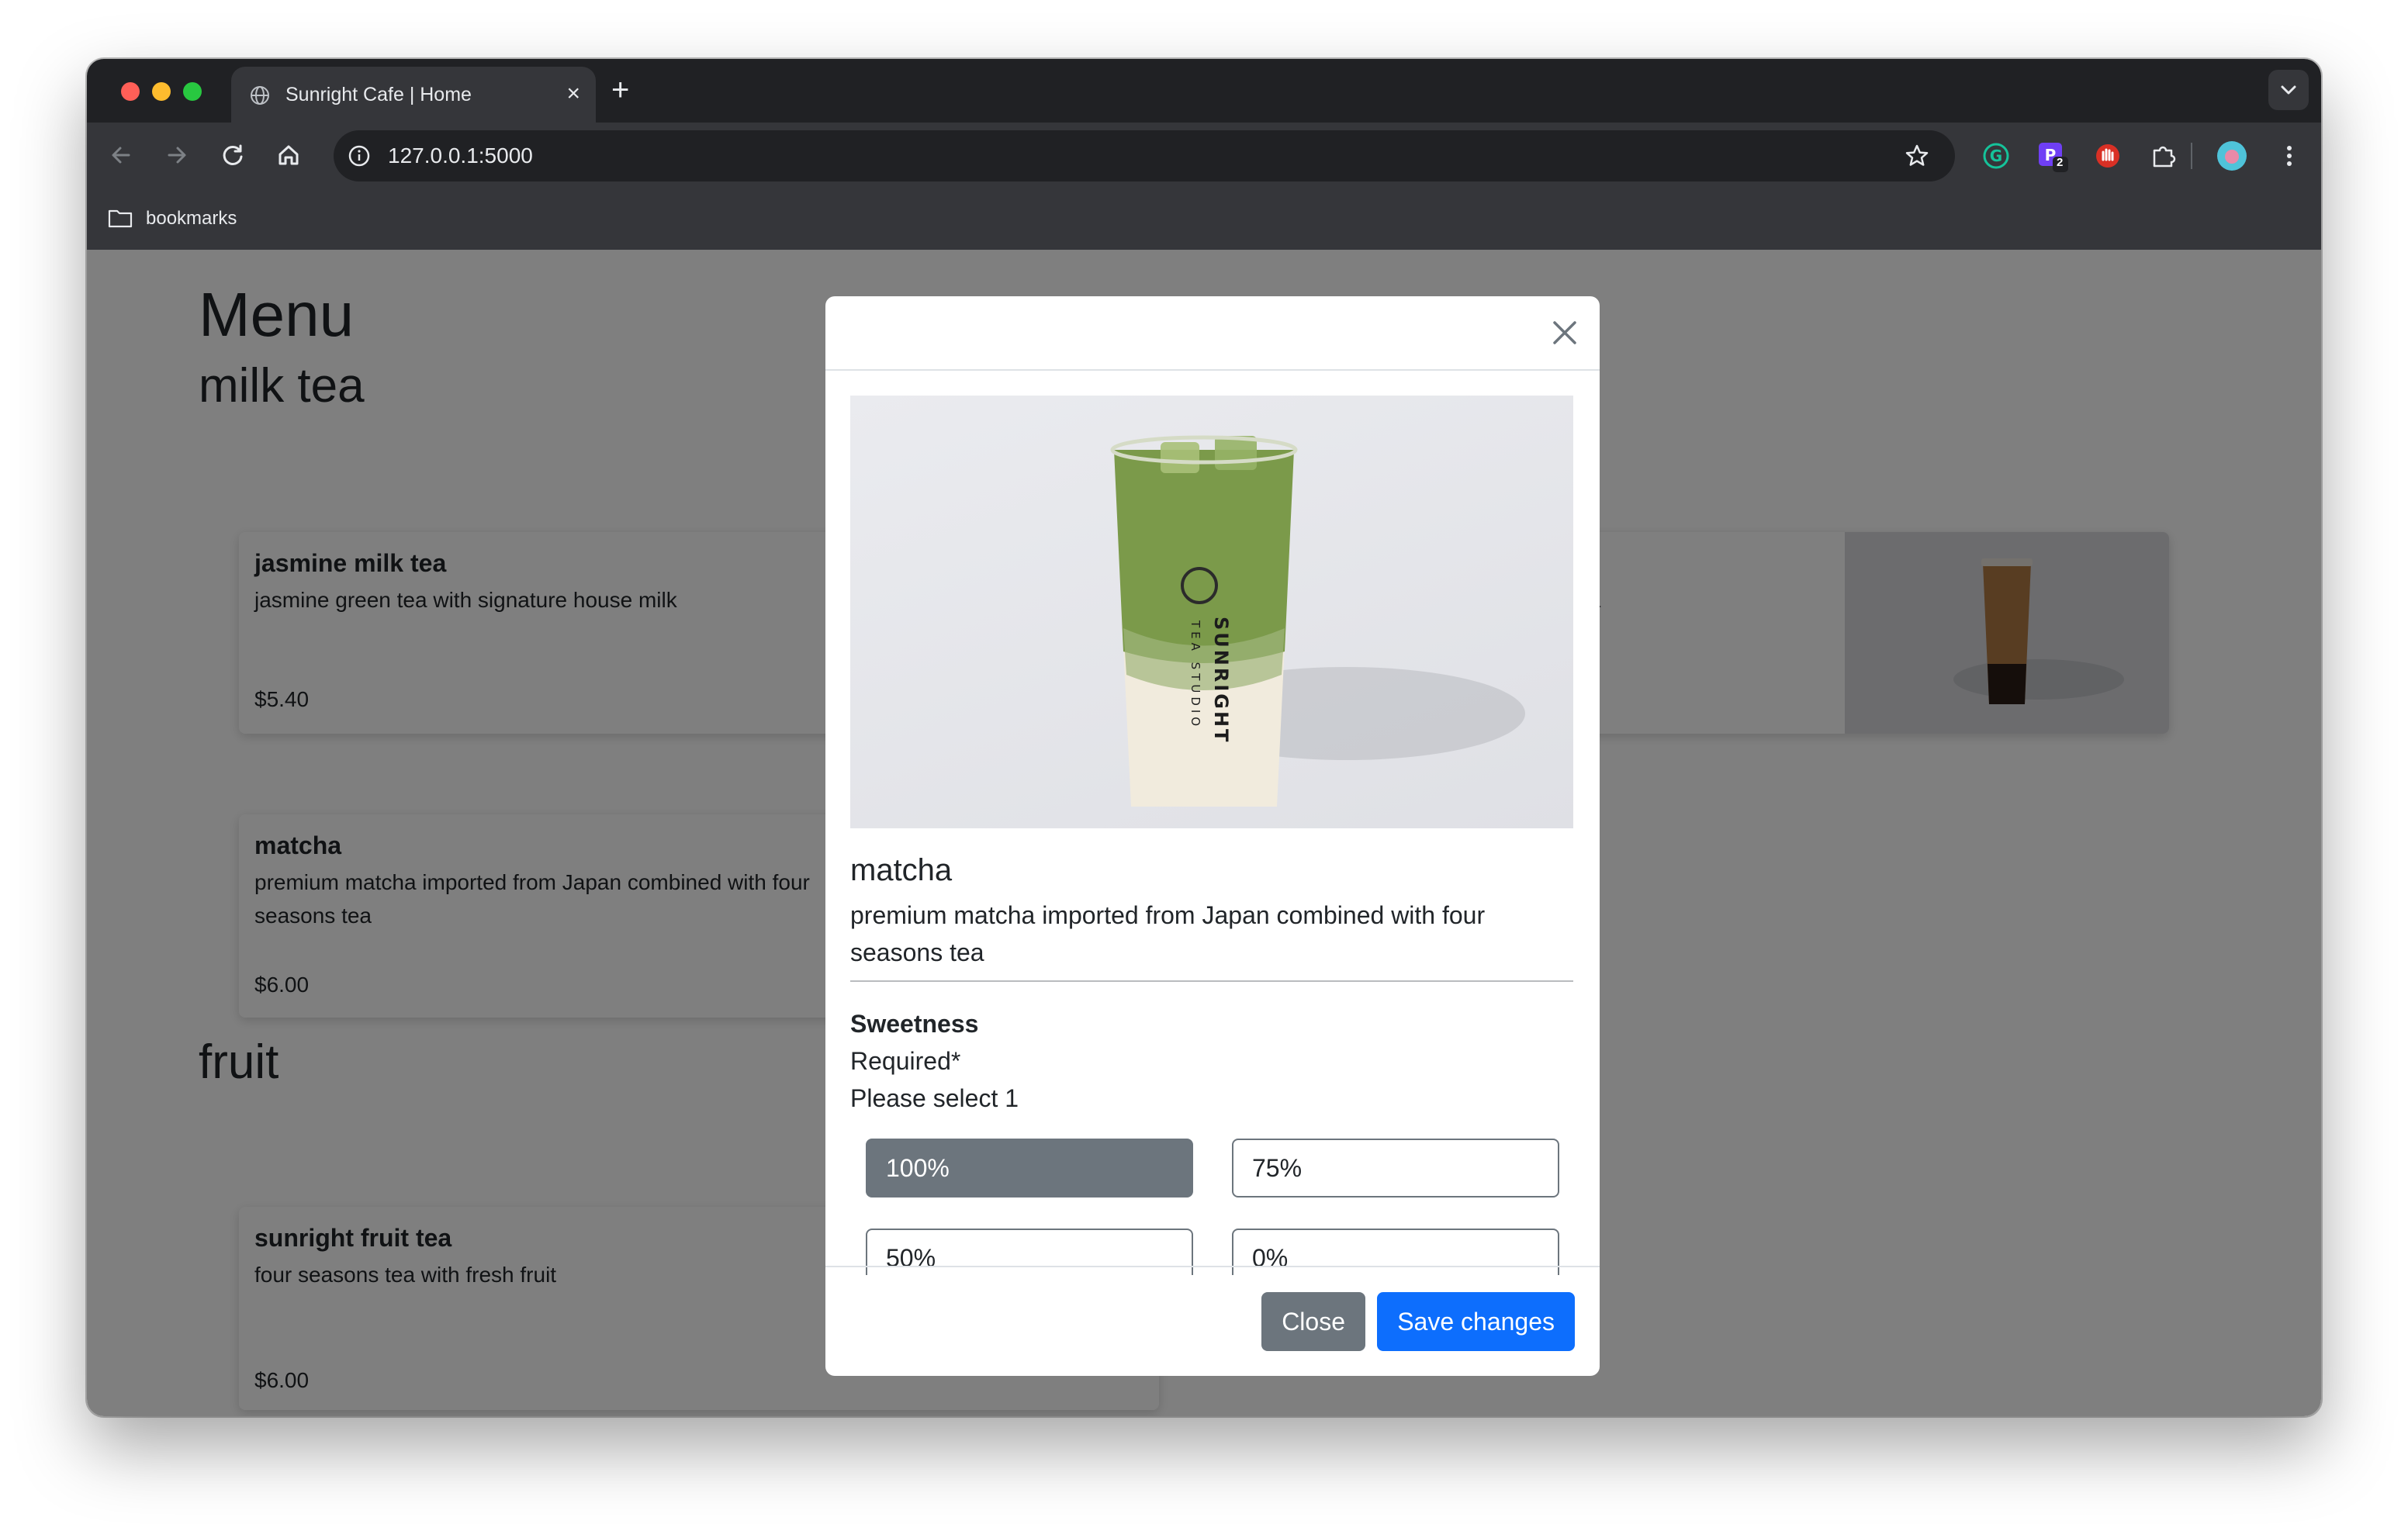 The image size is (2408, 1531). I want to click on bookmarks-folder-label: bookmarks, so click(191, 219).